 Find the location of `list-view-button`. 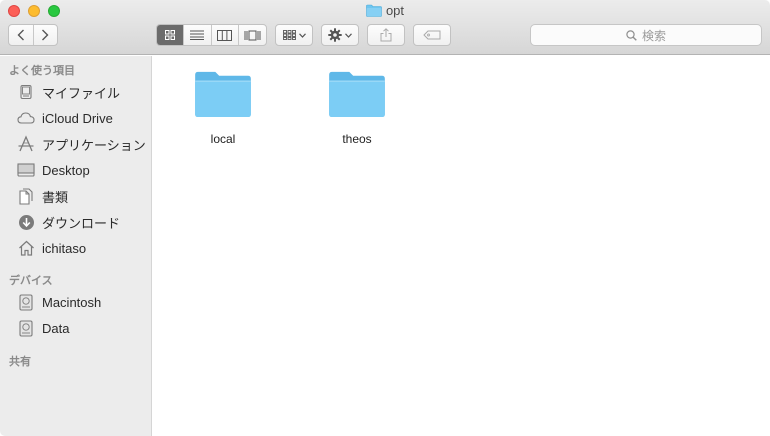

list-view-button is located at coordinates (198, 35).